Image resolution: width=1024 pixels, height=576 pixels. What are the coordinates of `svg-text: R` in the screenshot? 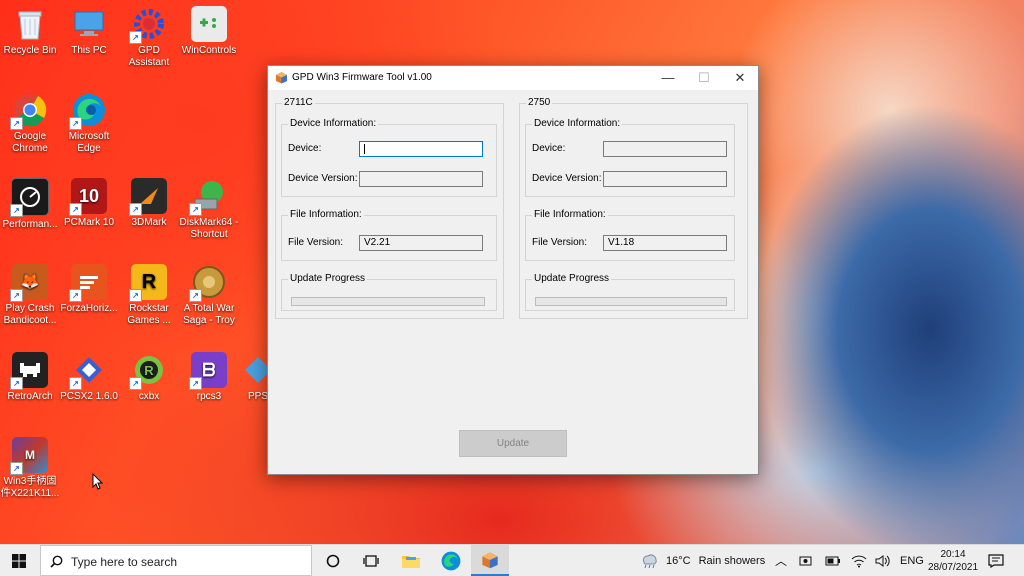 It's located at (149, 370).